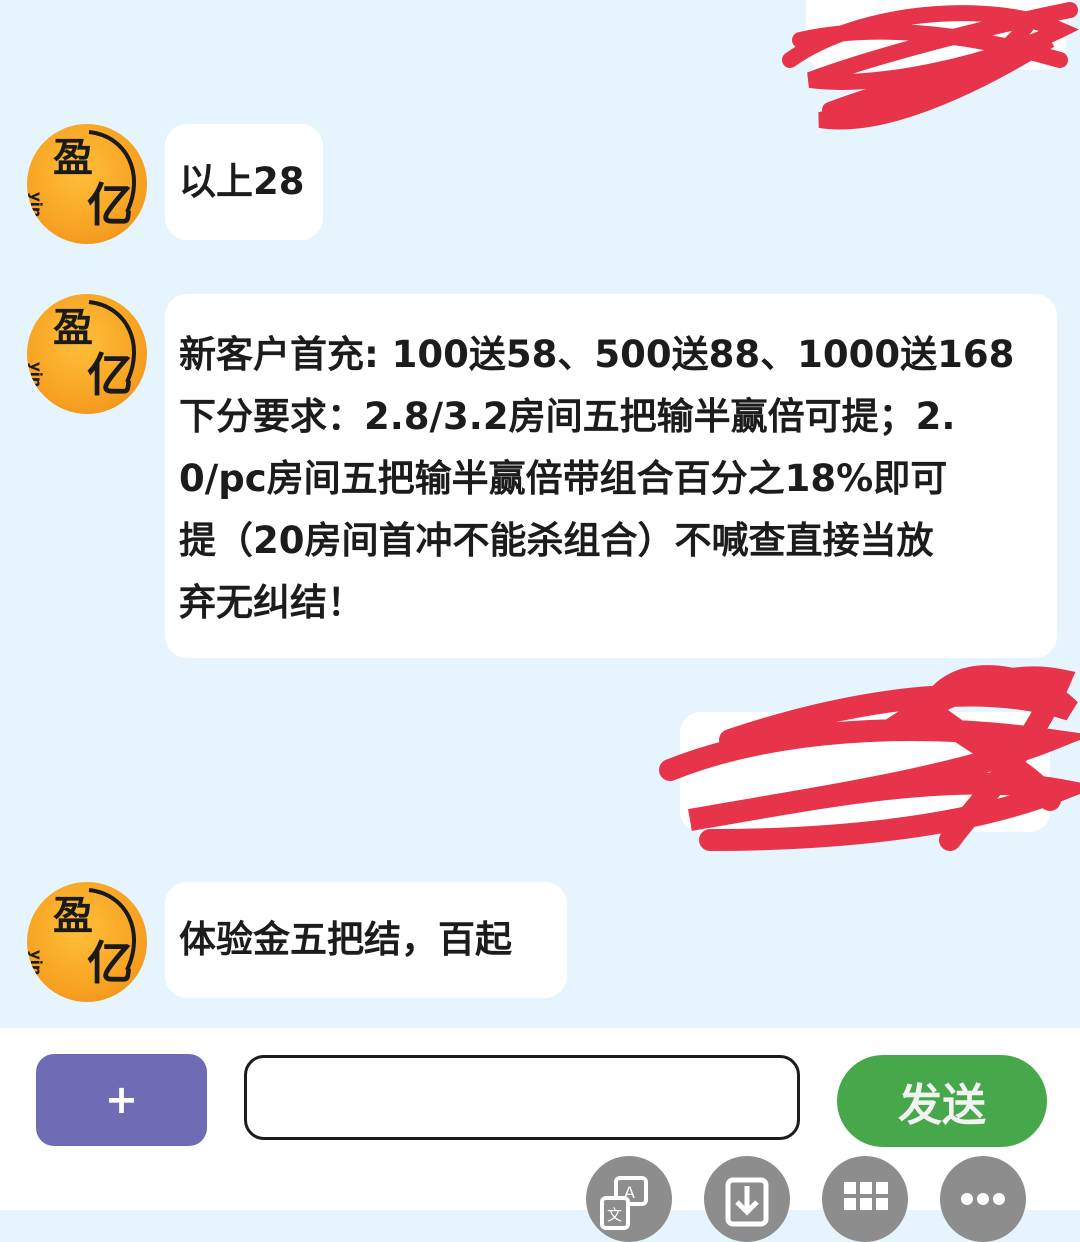 The width and height of the screenshot is (1080, 1242). Describe the element at coordinates (614, 1215) in the screenshot. I see `svg-text: 文` at that location.